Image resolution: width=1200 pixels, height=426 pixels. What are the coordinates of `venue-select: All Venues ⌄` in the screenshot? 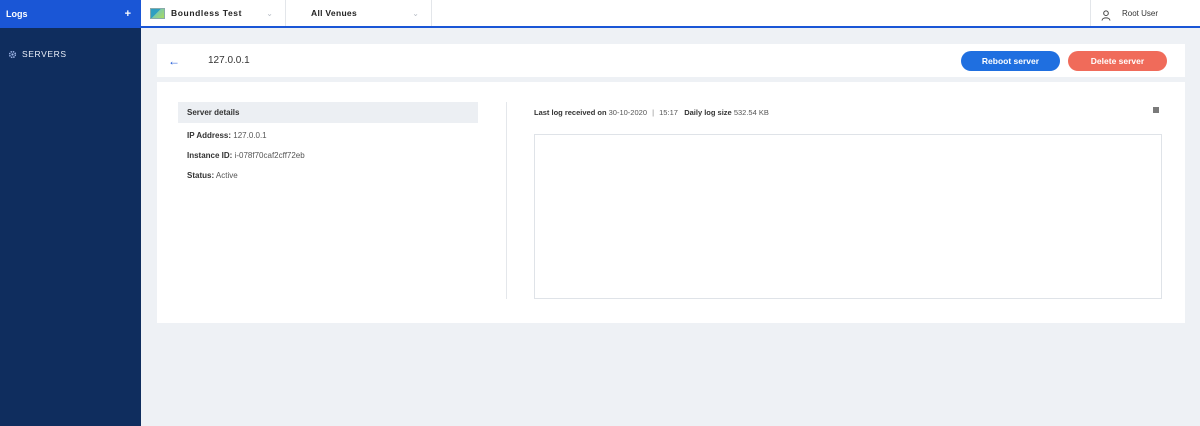 It's located at (359, 13).